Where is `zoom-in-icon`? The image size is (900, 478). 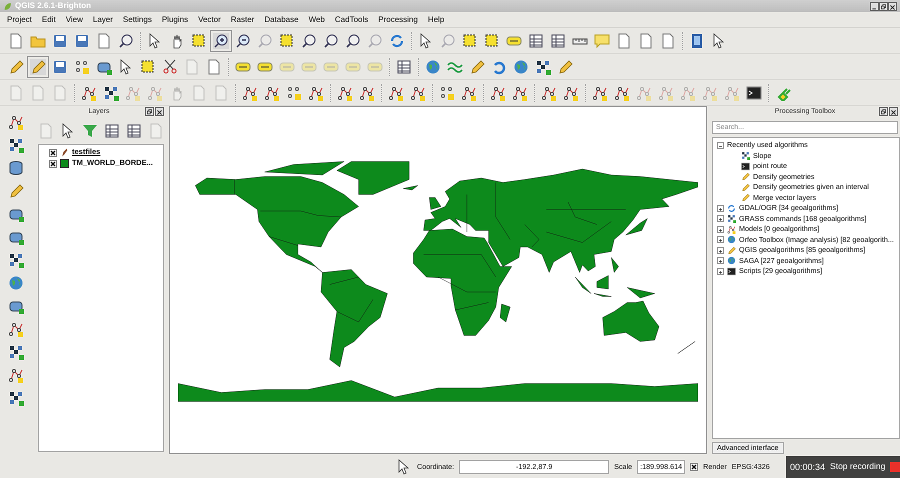
zoom-in-icon is located at coordinates (221, 40).